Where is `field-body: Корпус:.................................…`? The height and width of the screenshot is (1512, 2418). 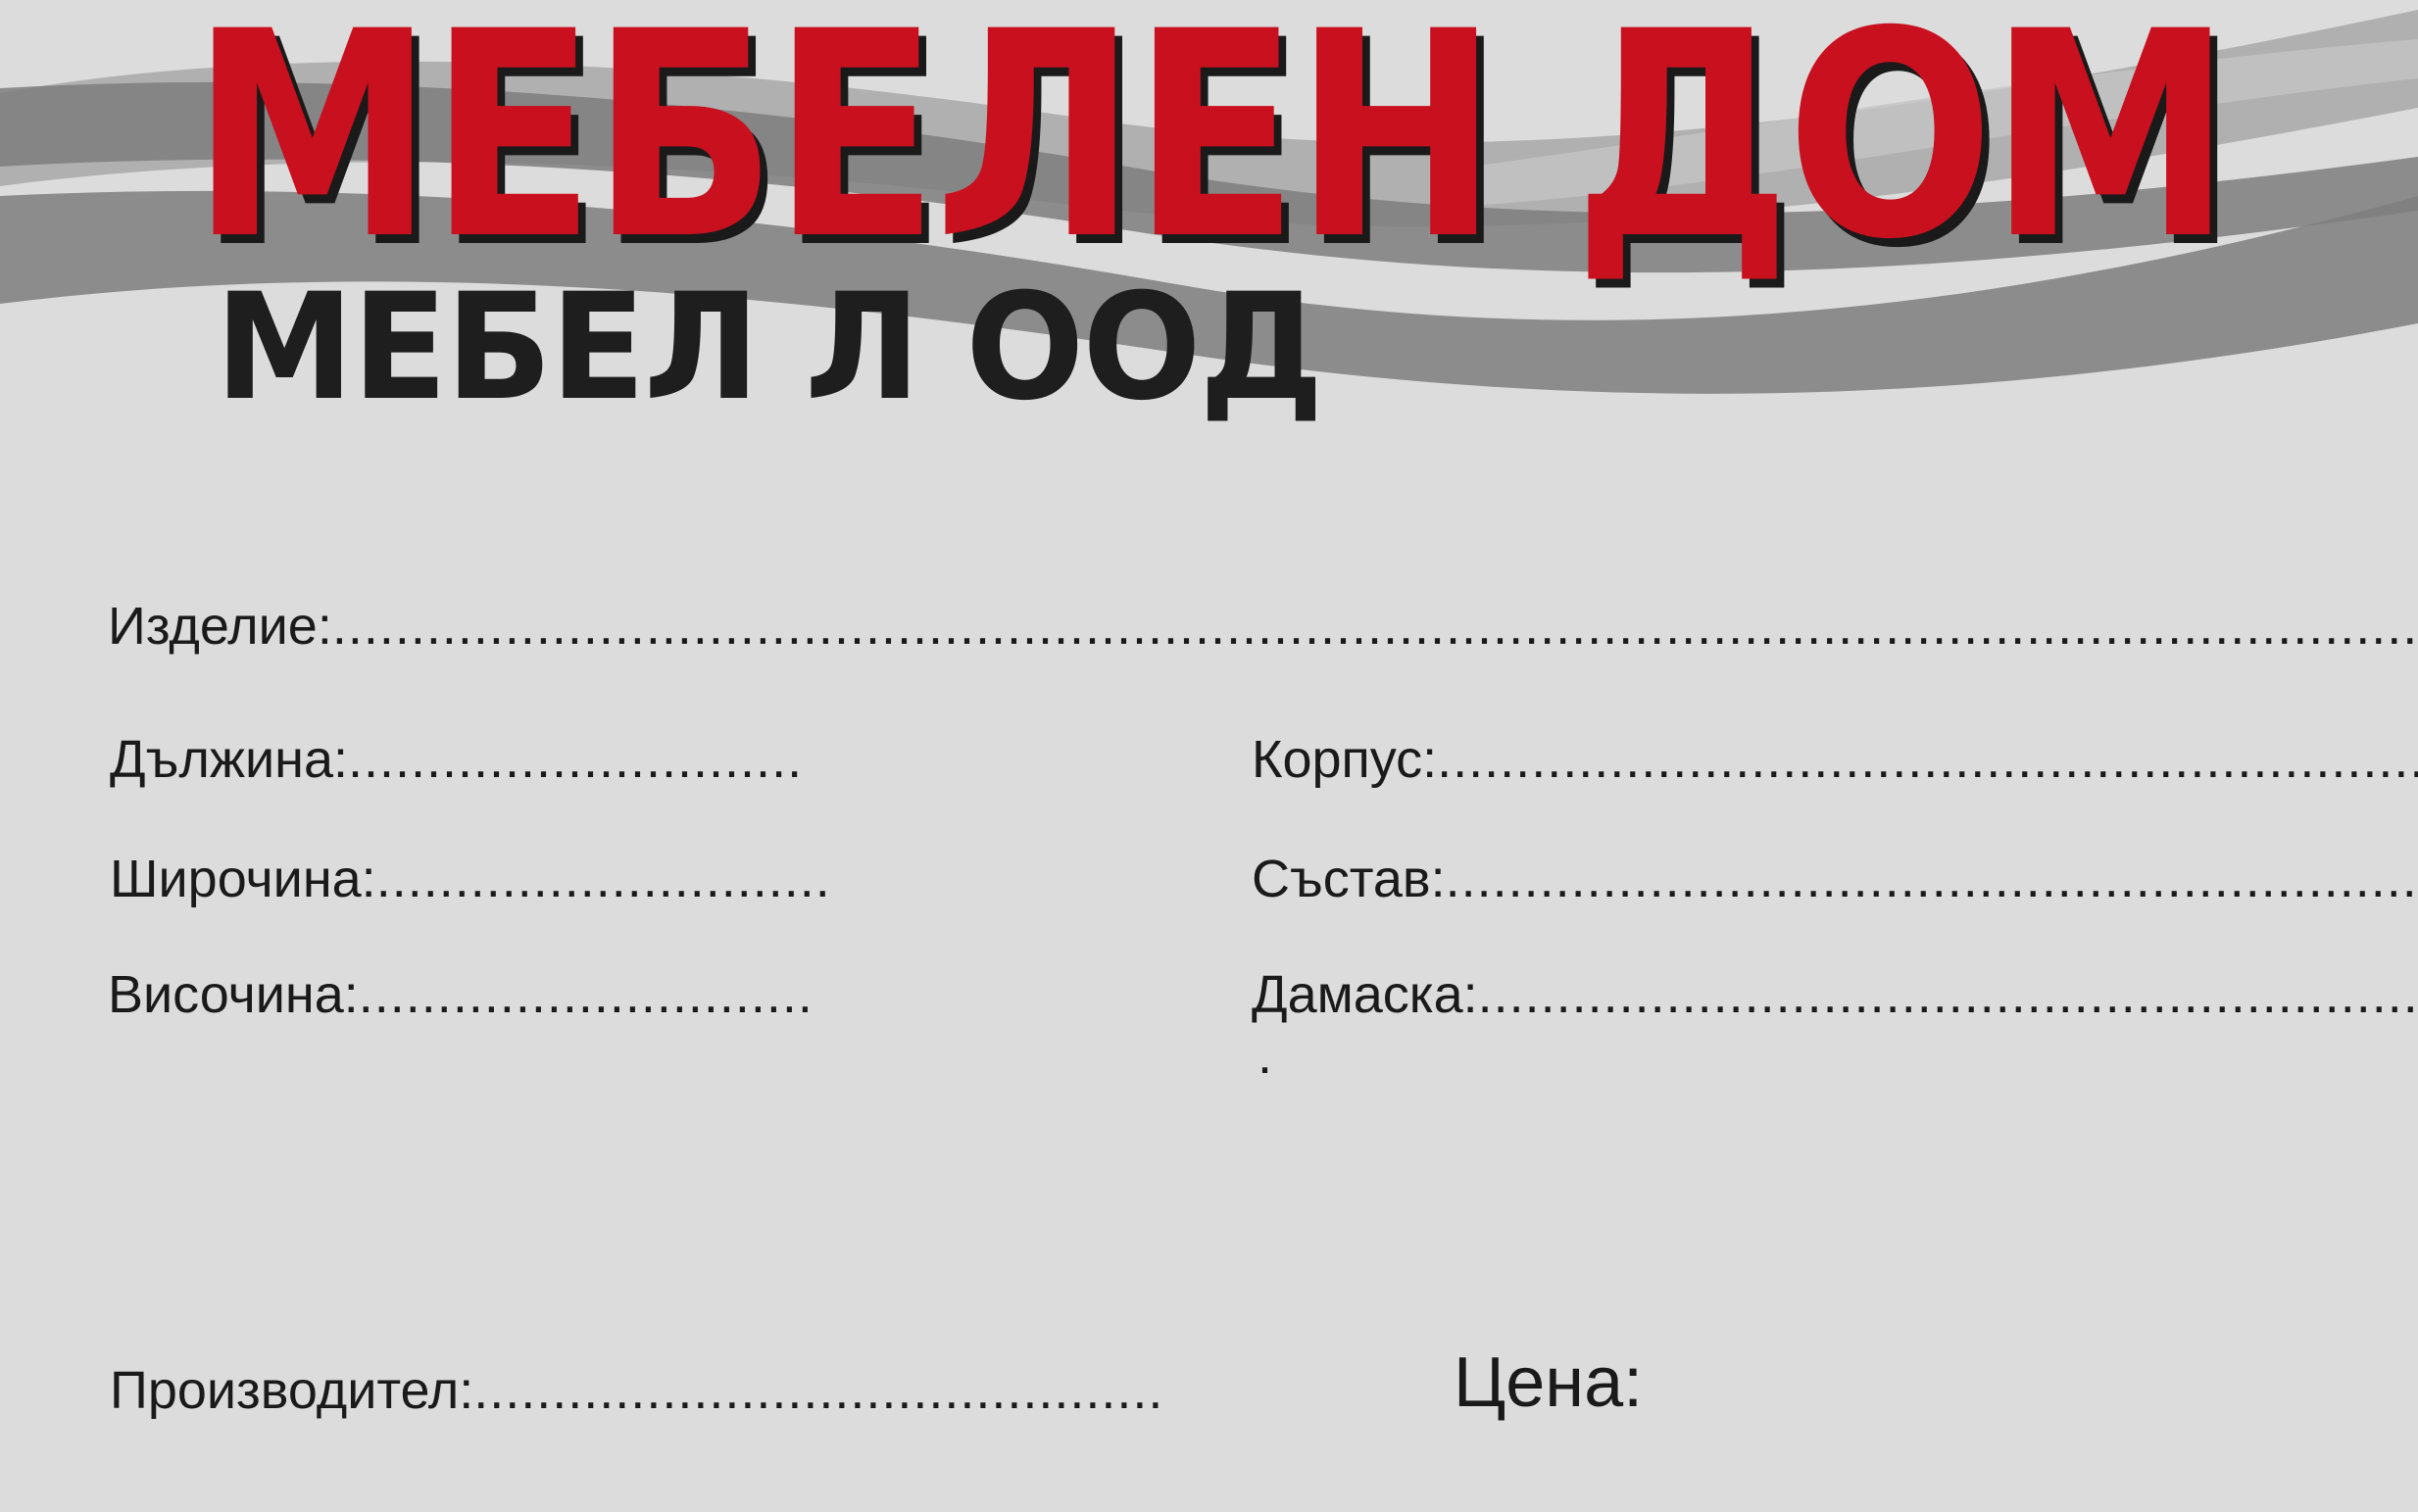
field-body: Корпус:.................................… is located at coordinates (1835, 759).